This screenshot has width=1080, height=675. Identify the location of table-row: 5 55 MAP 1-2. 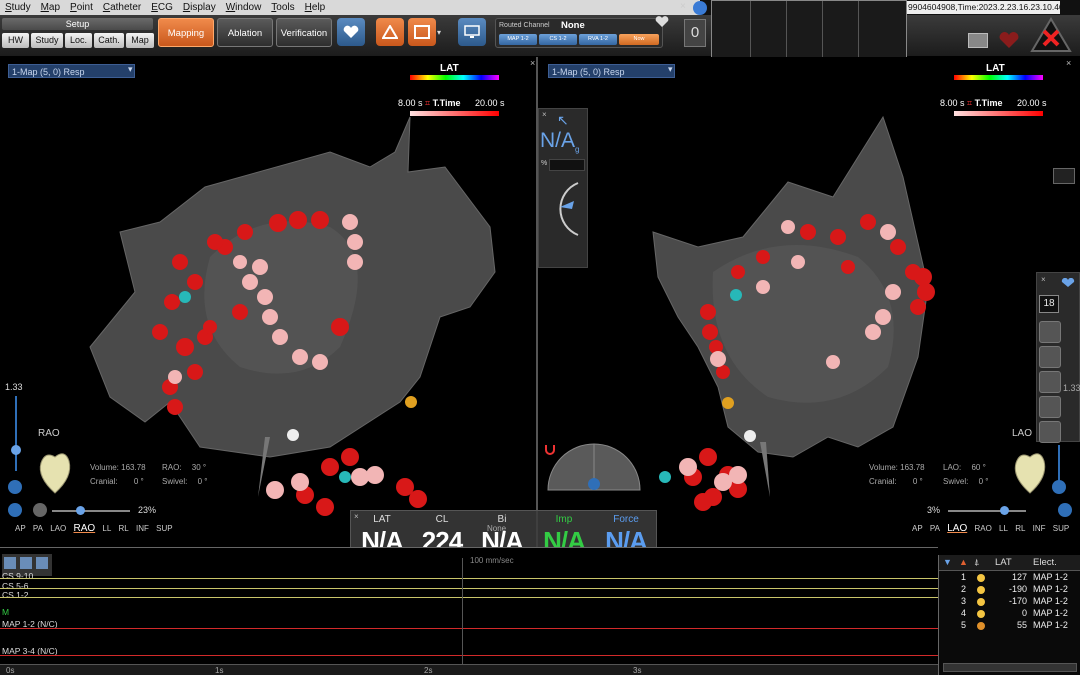
(1009, 626).